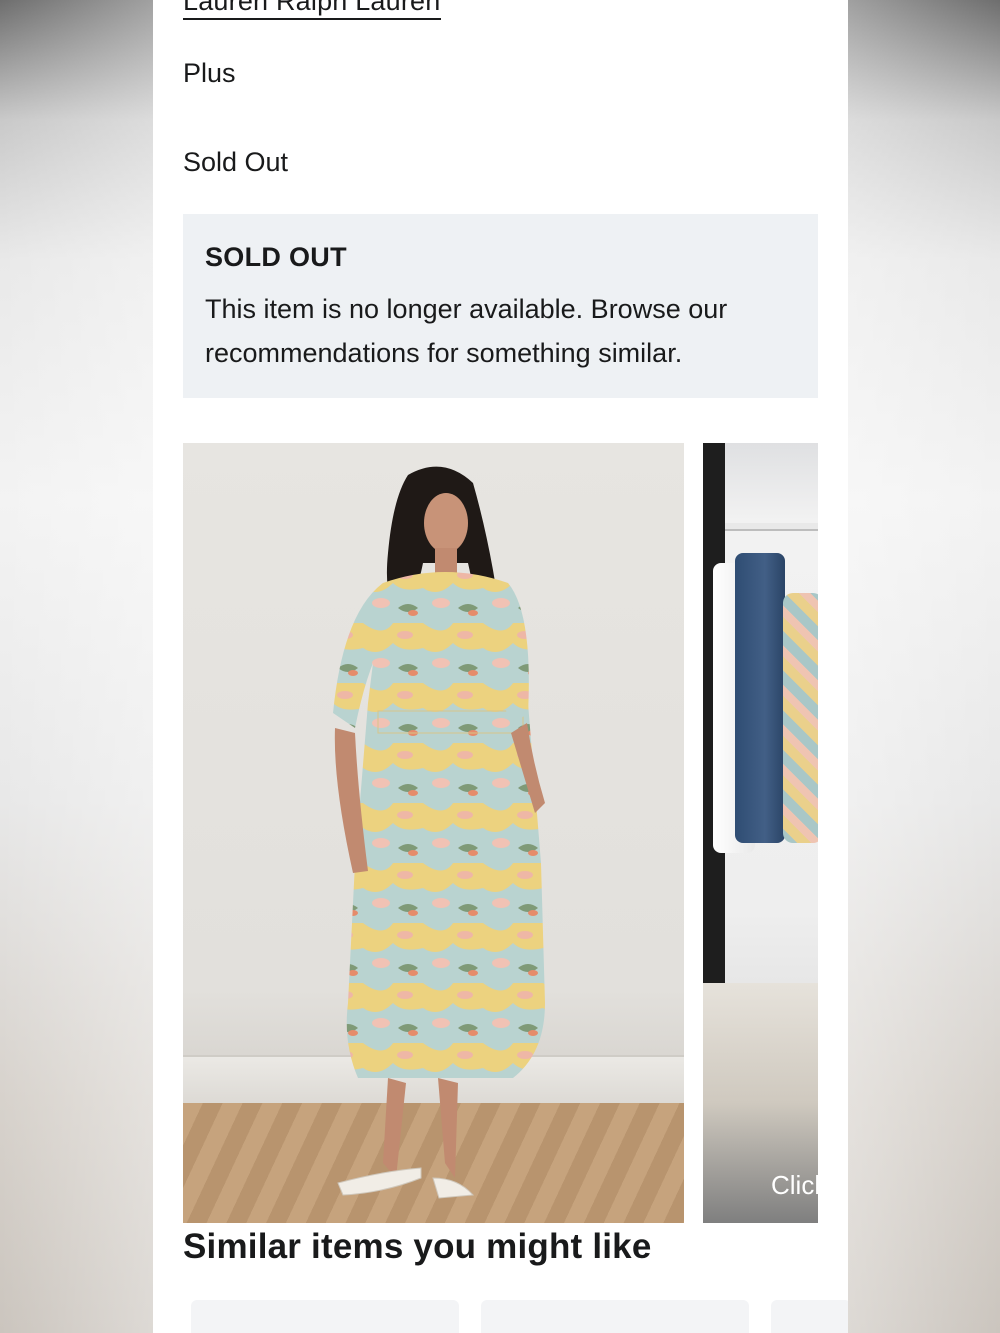 The height and width of the screenshot is (1333, 1000). I want to click on denim-jacket, so click(760, 698).